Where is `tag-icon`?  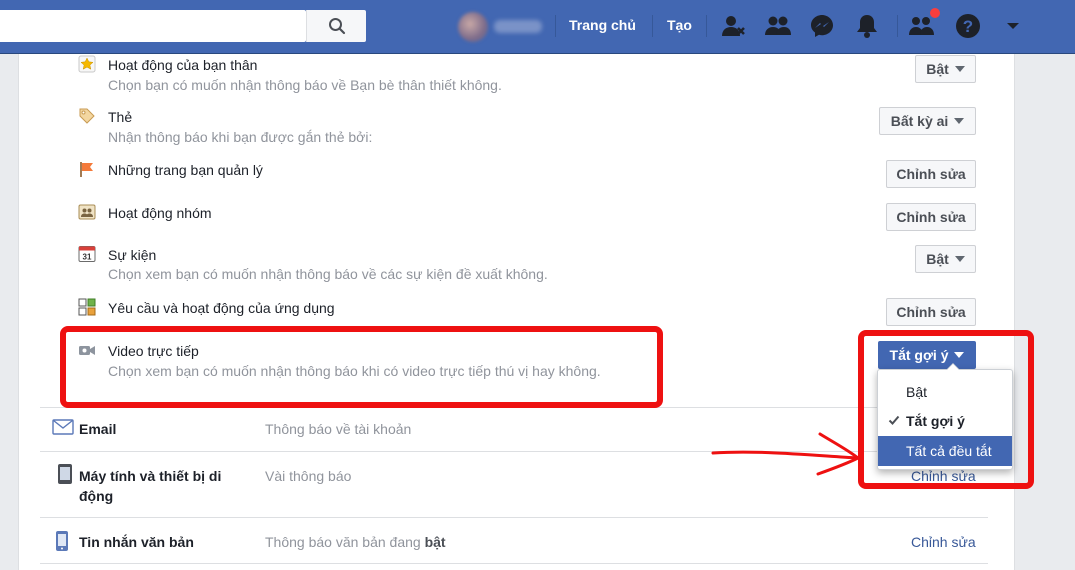
tag-icon is located at coordinates (87, 116).